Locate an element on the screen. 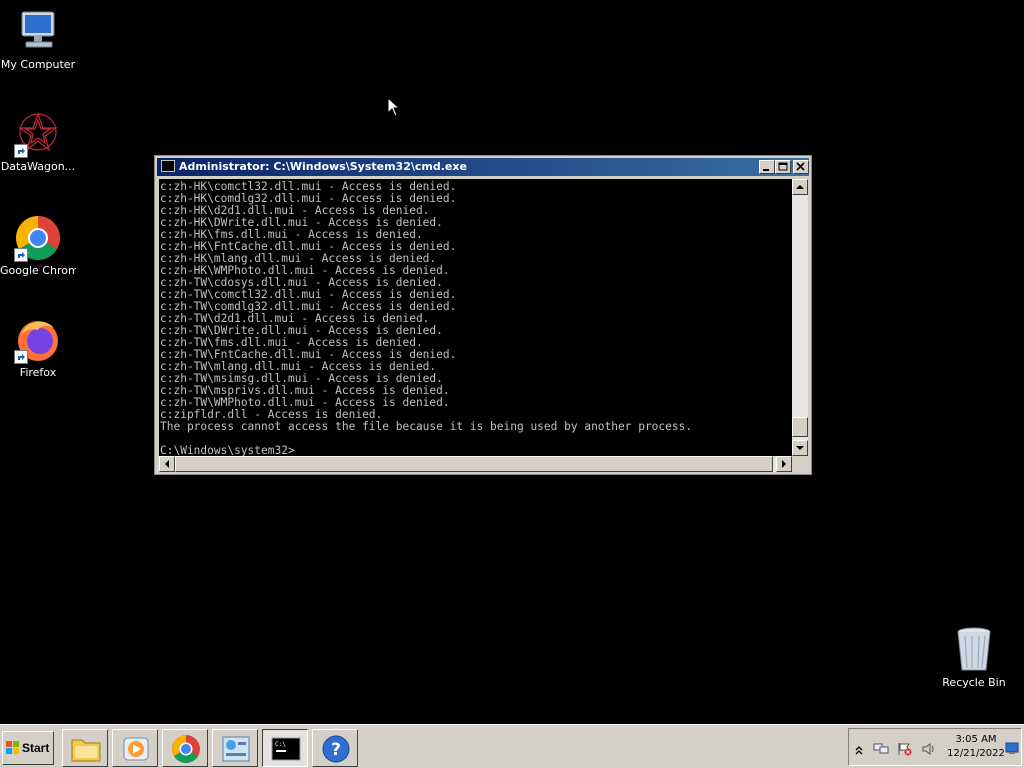 Image resolution: width=1024 pixels, height=768 pixels. taskbar: Start C:\ ? 3:05 AM 12/21/2022 is located at coordinates (512, 746).